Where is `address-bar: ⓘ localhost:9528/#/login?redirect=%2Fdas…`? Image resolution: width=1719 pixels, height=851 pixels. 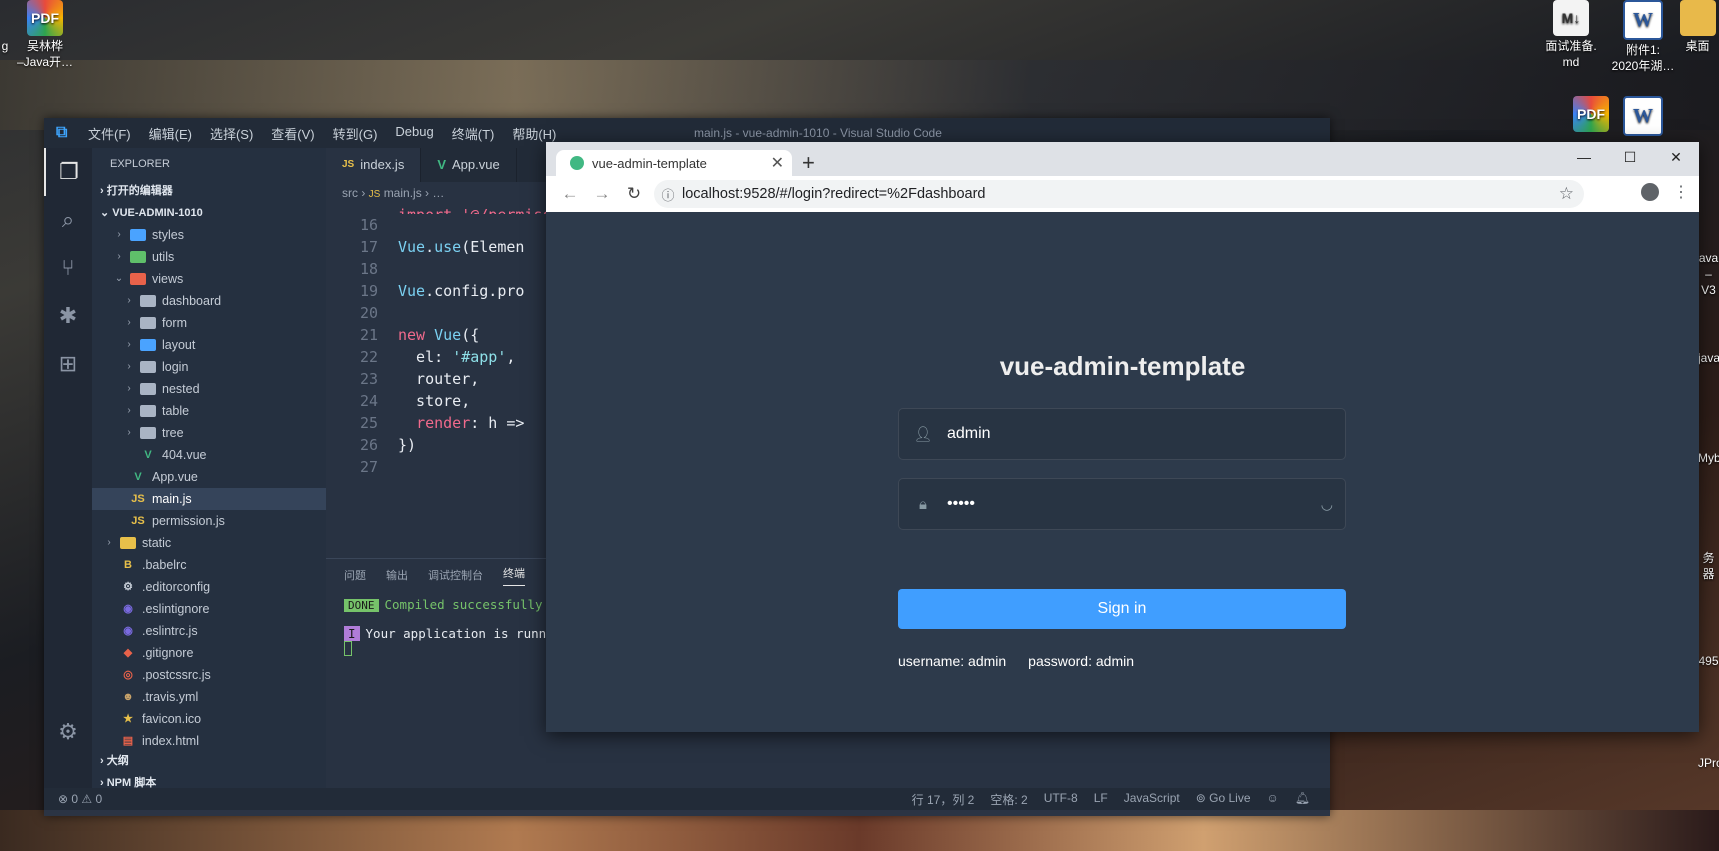 address-bar: ⓘ localhost:9528/#/login?redirect=%2Fdas… is located at coordinates (1119, 194).